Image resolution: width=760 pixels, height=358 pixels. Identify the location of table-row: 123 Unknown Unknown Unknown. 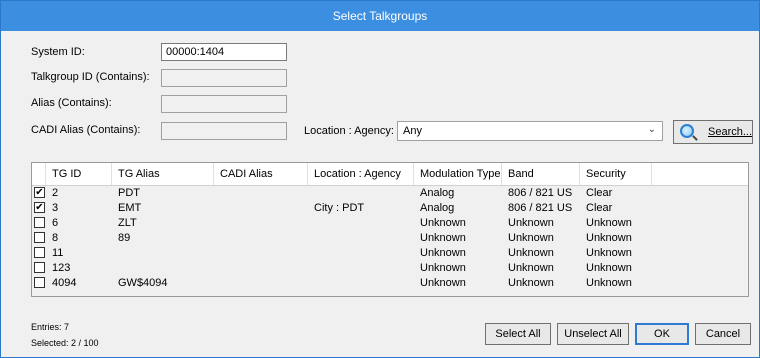
(390, 268).